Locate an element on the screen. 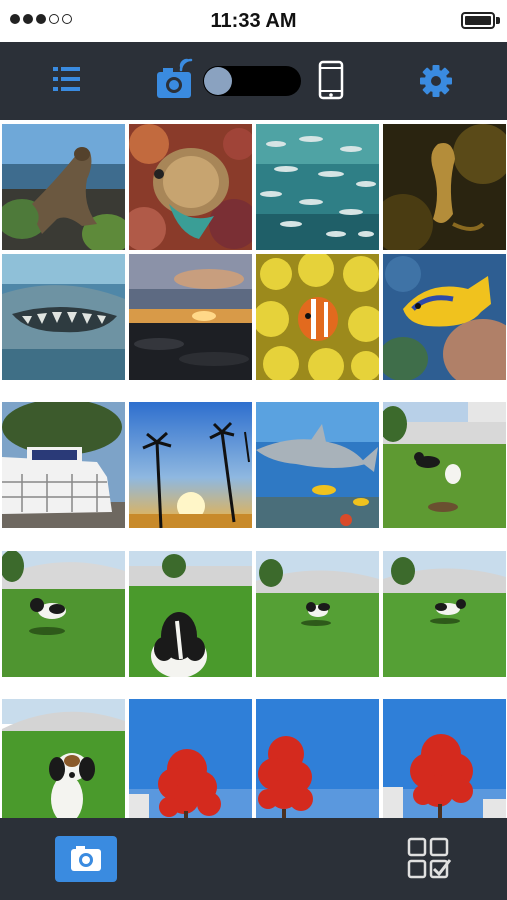  select-grid-icon is located at coordinates (429, 859).